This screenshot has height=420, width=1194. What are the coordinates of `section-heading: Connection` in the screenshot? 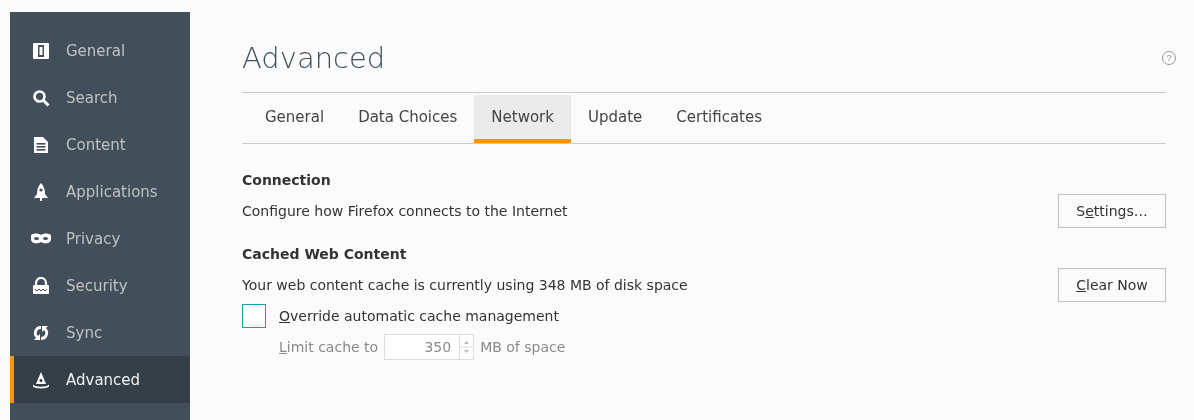 It's located at (287, 180).